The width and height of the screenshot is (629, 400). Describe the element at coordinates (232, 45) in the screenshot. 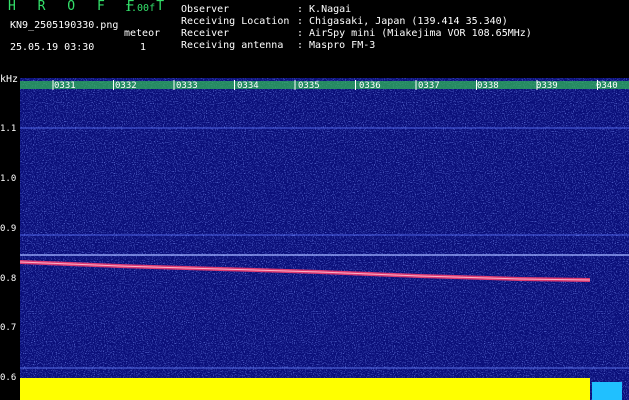

I see `meta-label-antenna: Receiving antenna` at that location.